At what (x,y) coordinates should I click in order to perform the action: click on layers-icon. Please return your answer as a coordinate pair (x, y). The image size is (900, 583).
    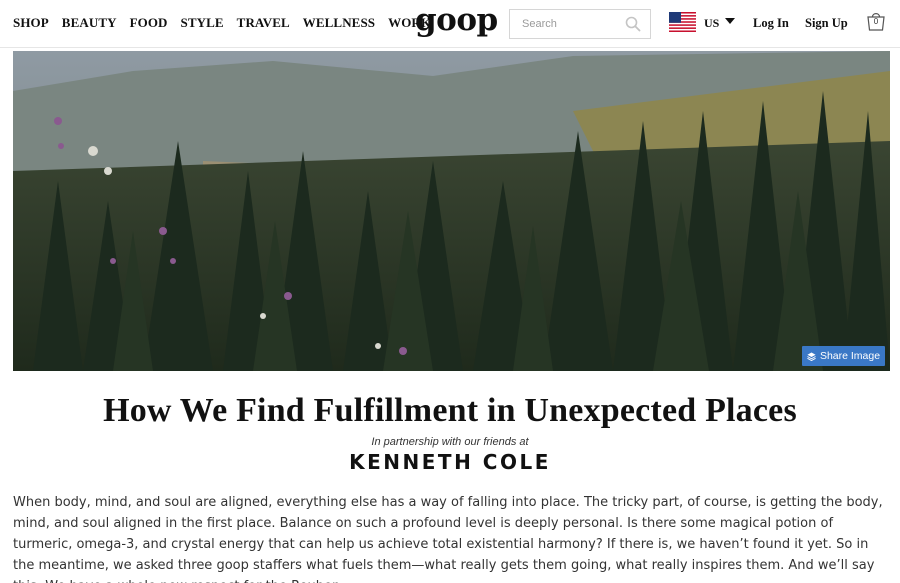
    Looking at the image, I should click on (811, 356).